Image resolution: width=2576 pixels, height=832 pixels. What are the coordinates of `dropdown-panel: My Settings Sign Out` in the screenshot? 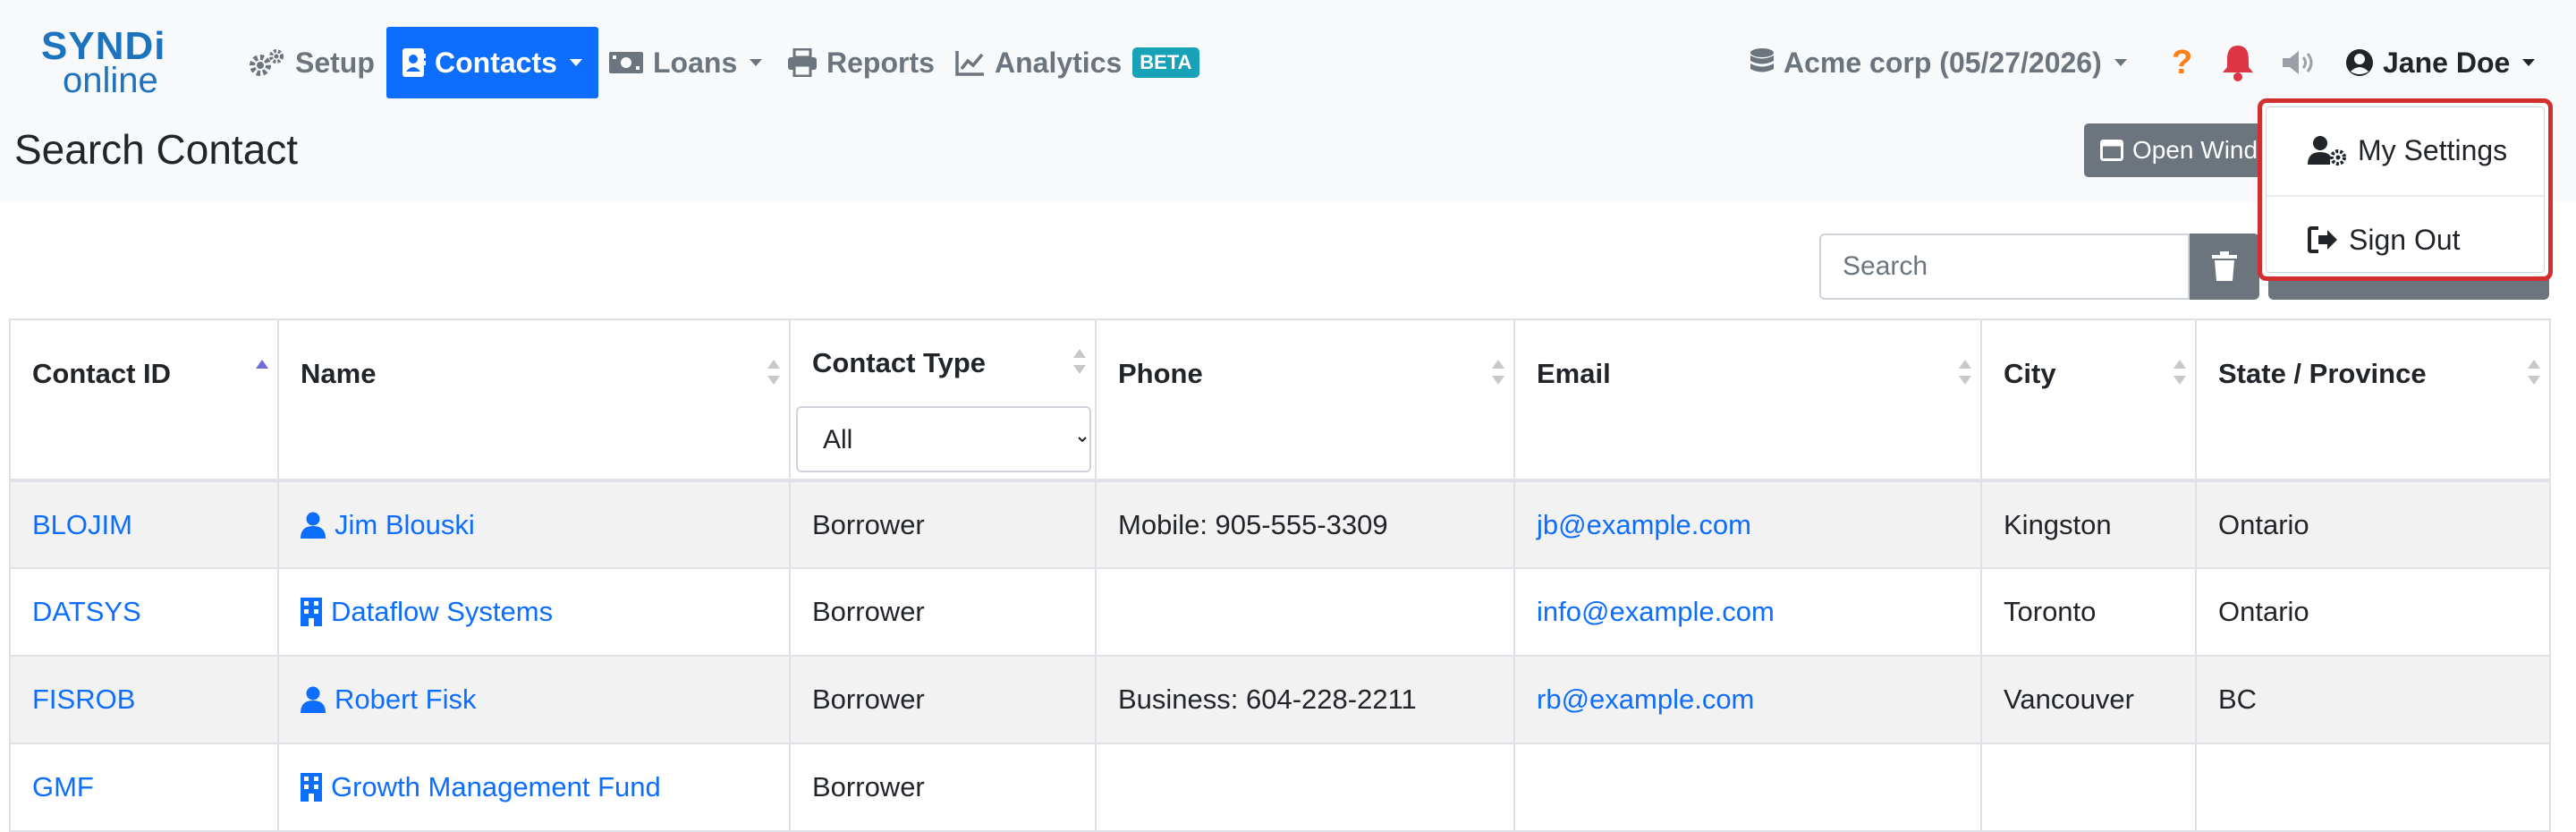 It's located at (2405, 189).